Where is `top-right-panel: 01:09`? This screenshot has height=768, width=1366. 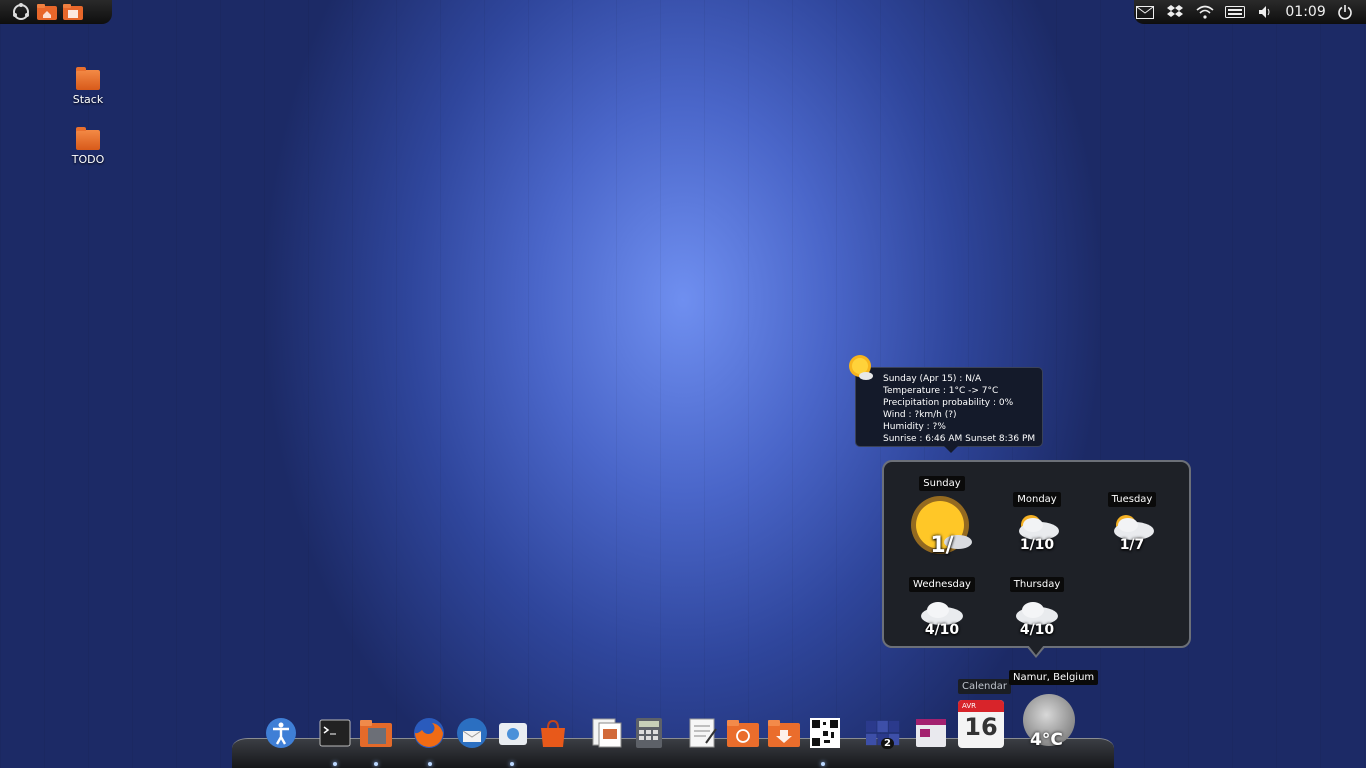 top-right-panel: 01:09 is located at coordinates (1250, 12).